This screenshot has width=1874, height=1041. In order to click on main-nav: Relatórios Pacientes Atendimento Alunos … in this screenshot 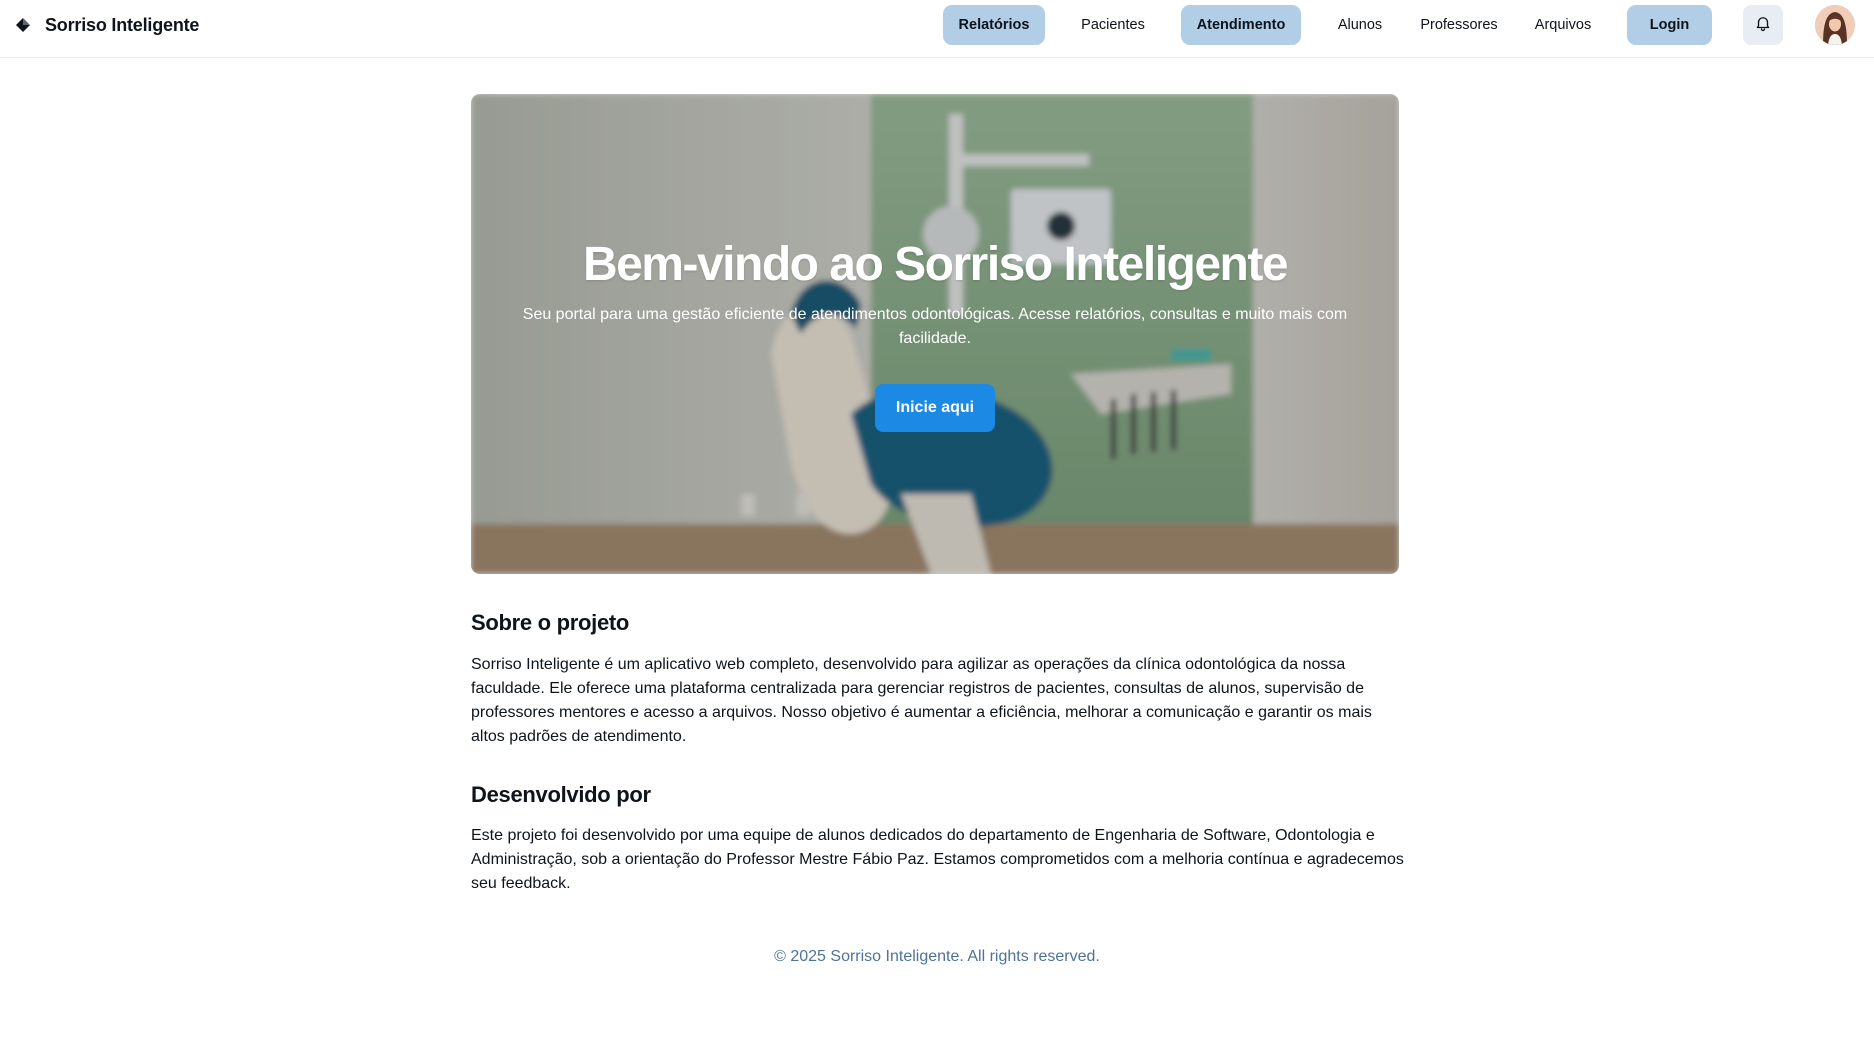, I will do `click(937, 25)`.